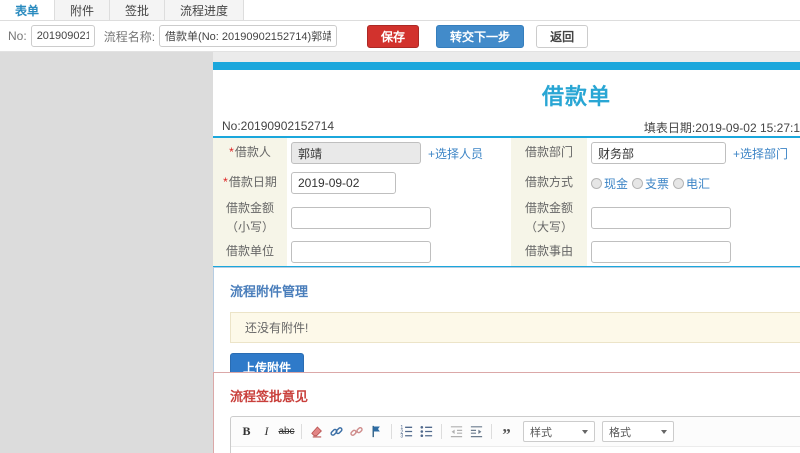  I want to click on format-dropdown-label: 格式, so click(620, 432).